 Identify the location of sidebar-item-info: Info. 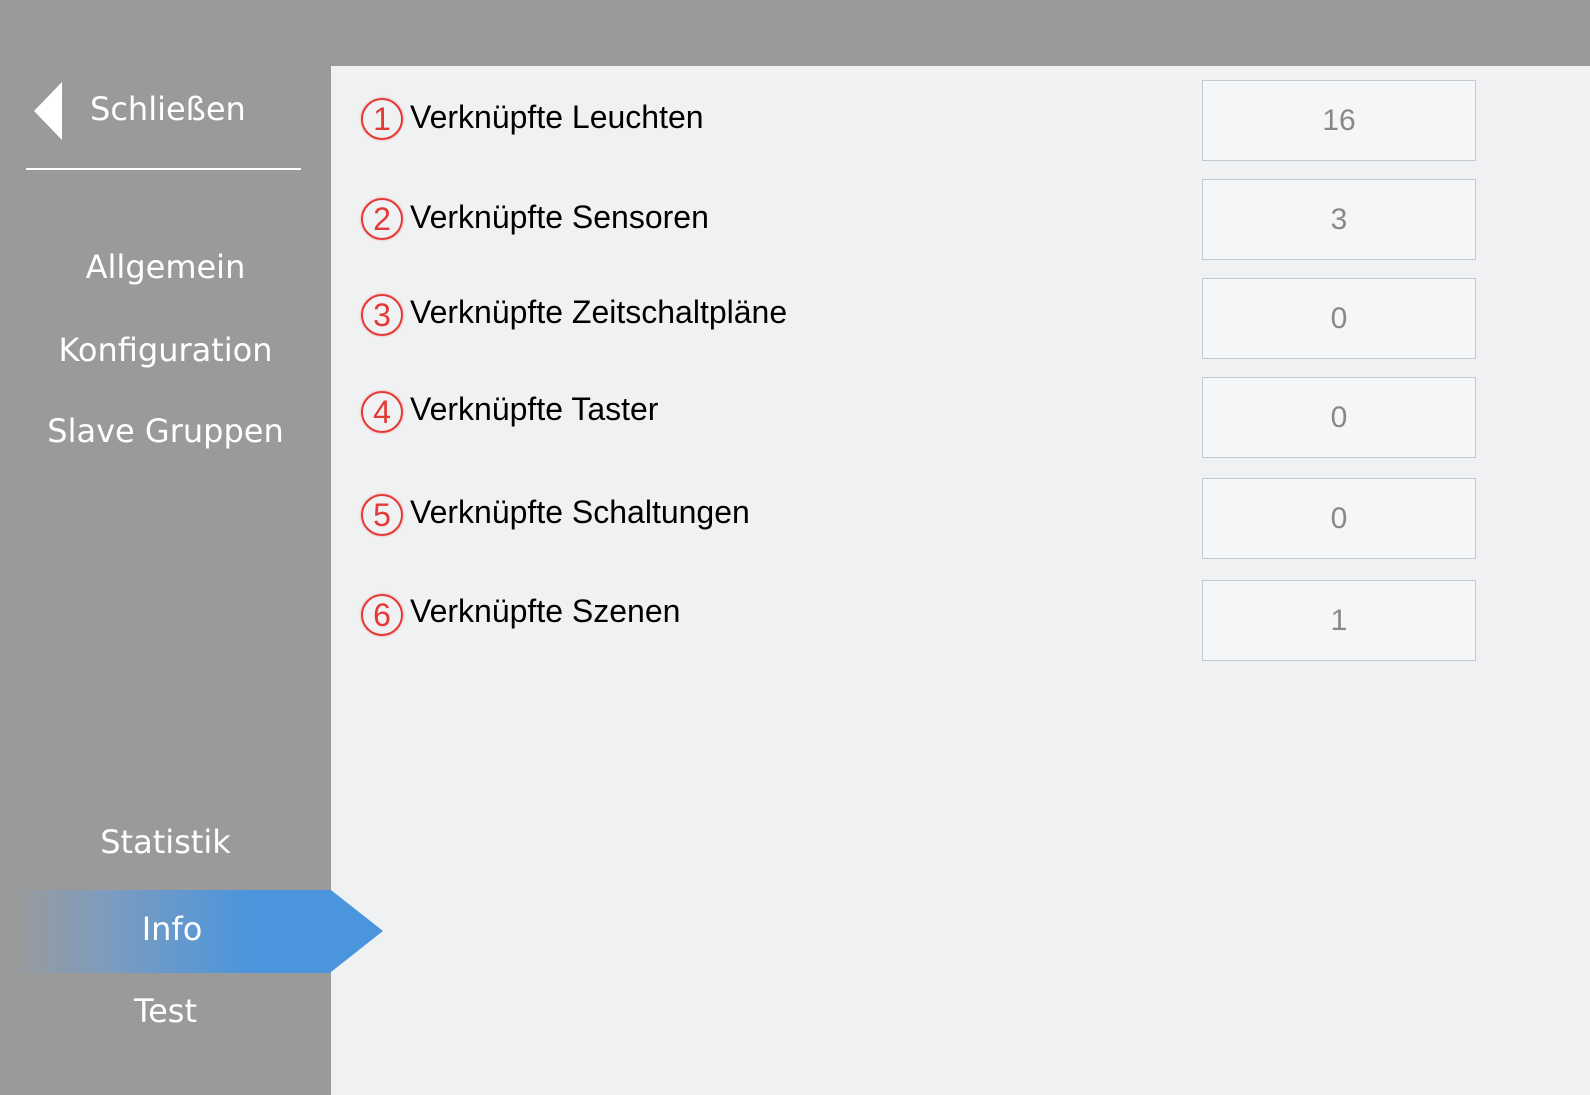
(172, 931).